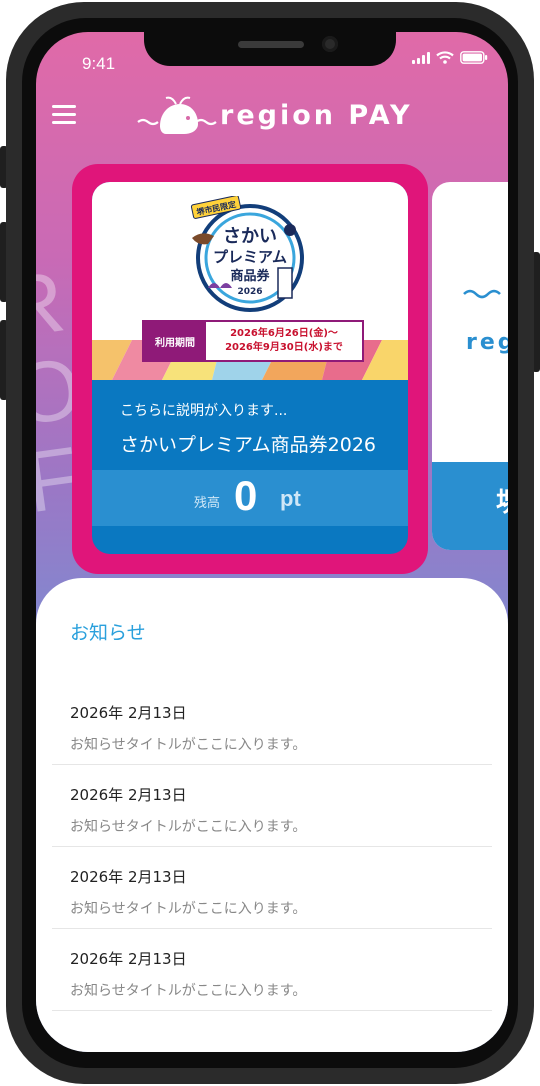 The width and height of the screenshot is (540, 1086). Describe the element at coordinates (64, 115) in the screenshot. I see `menu-icon` at that location.